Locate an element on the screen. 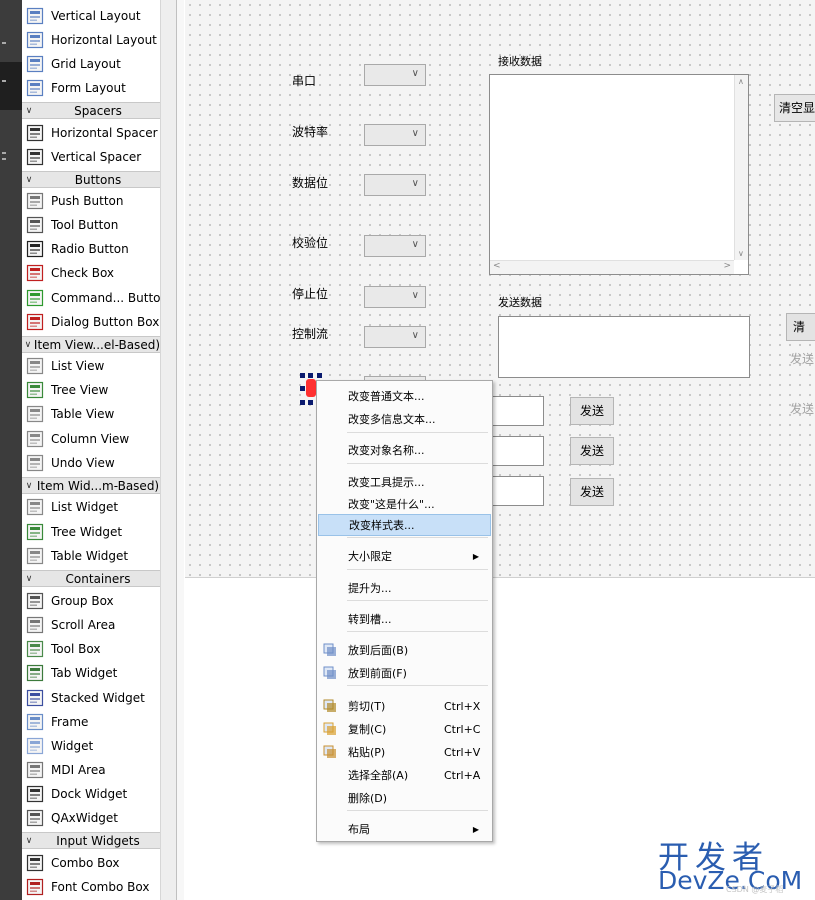 This screenshot has height=900, width=815. stop-bits-combo: ∨ is located at coordinates (395, 297).